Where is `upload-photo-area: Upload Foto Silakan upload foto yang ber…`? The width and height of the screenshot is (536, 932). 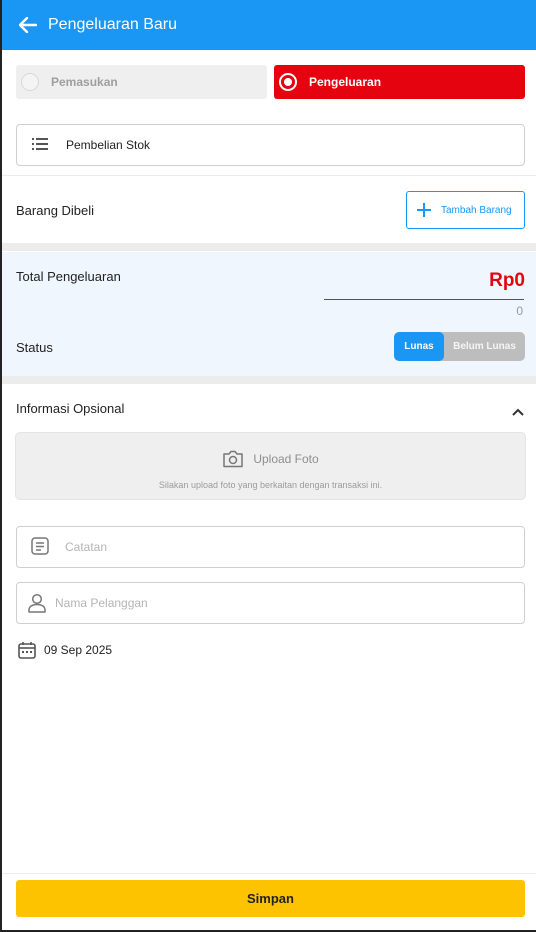
upload-photo-area: Upload Foto Silakan upload foto yang ber… is located at coordinates (270, 466).